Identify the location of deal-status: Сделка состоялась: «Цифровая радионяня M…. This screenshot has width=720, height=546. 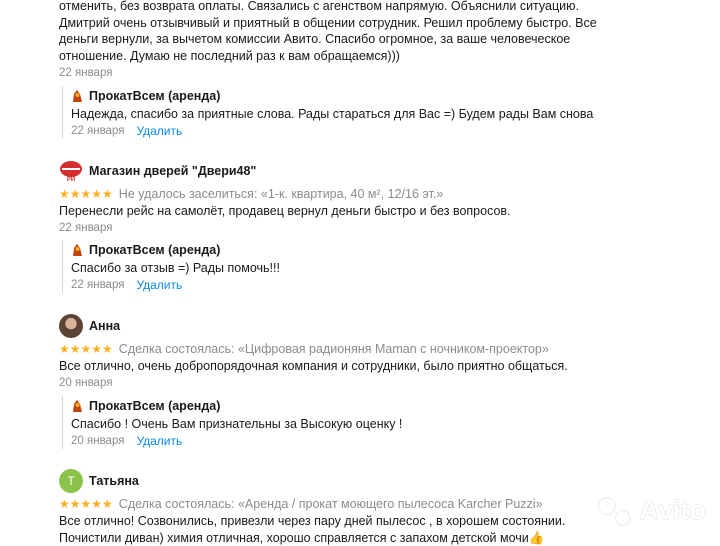
(334, 349).